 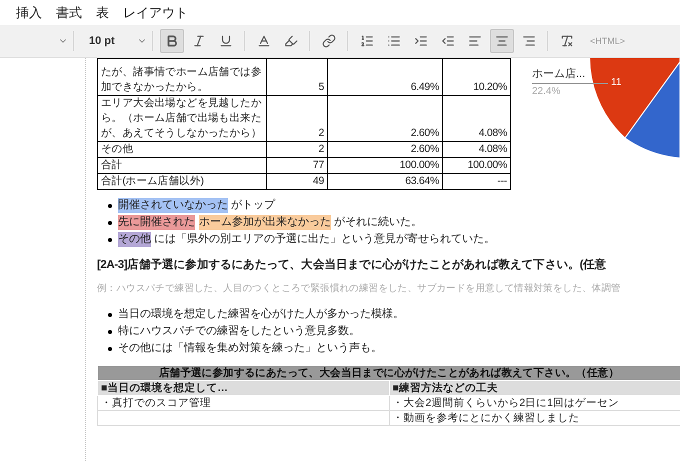 What do you see at coordinates (156, 222) in the screenshot?
I see `highlighted-text: 先に開催された` at bounding box center [156, 222].